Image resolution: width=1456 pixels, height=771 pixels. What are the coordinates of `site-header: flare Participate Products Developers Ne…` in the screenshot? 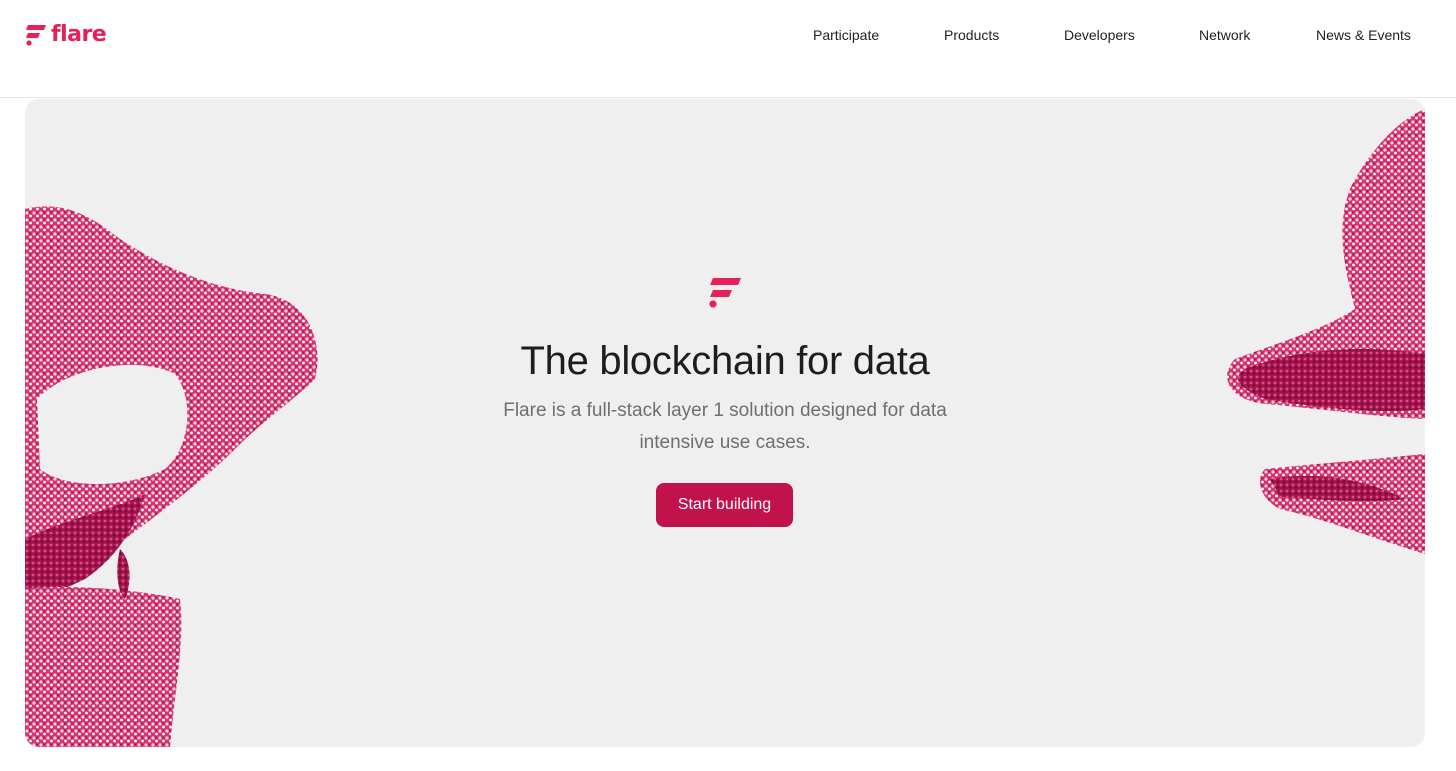 It's located at (728, 49).